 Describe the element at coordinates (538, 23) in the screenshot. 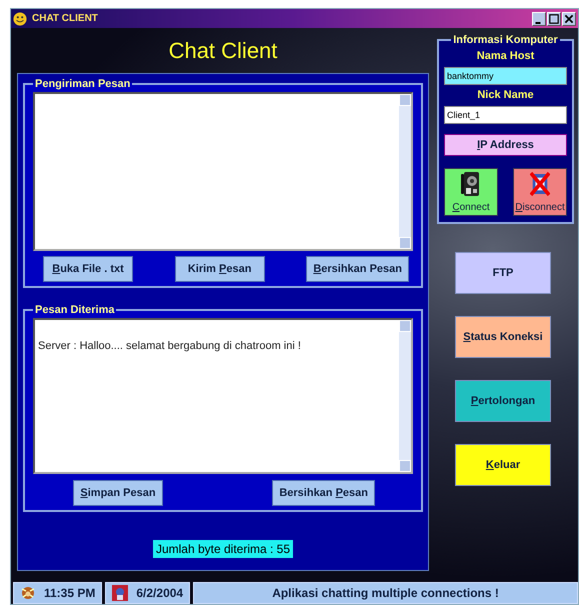

I see `minimize-icon` at that location.